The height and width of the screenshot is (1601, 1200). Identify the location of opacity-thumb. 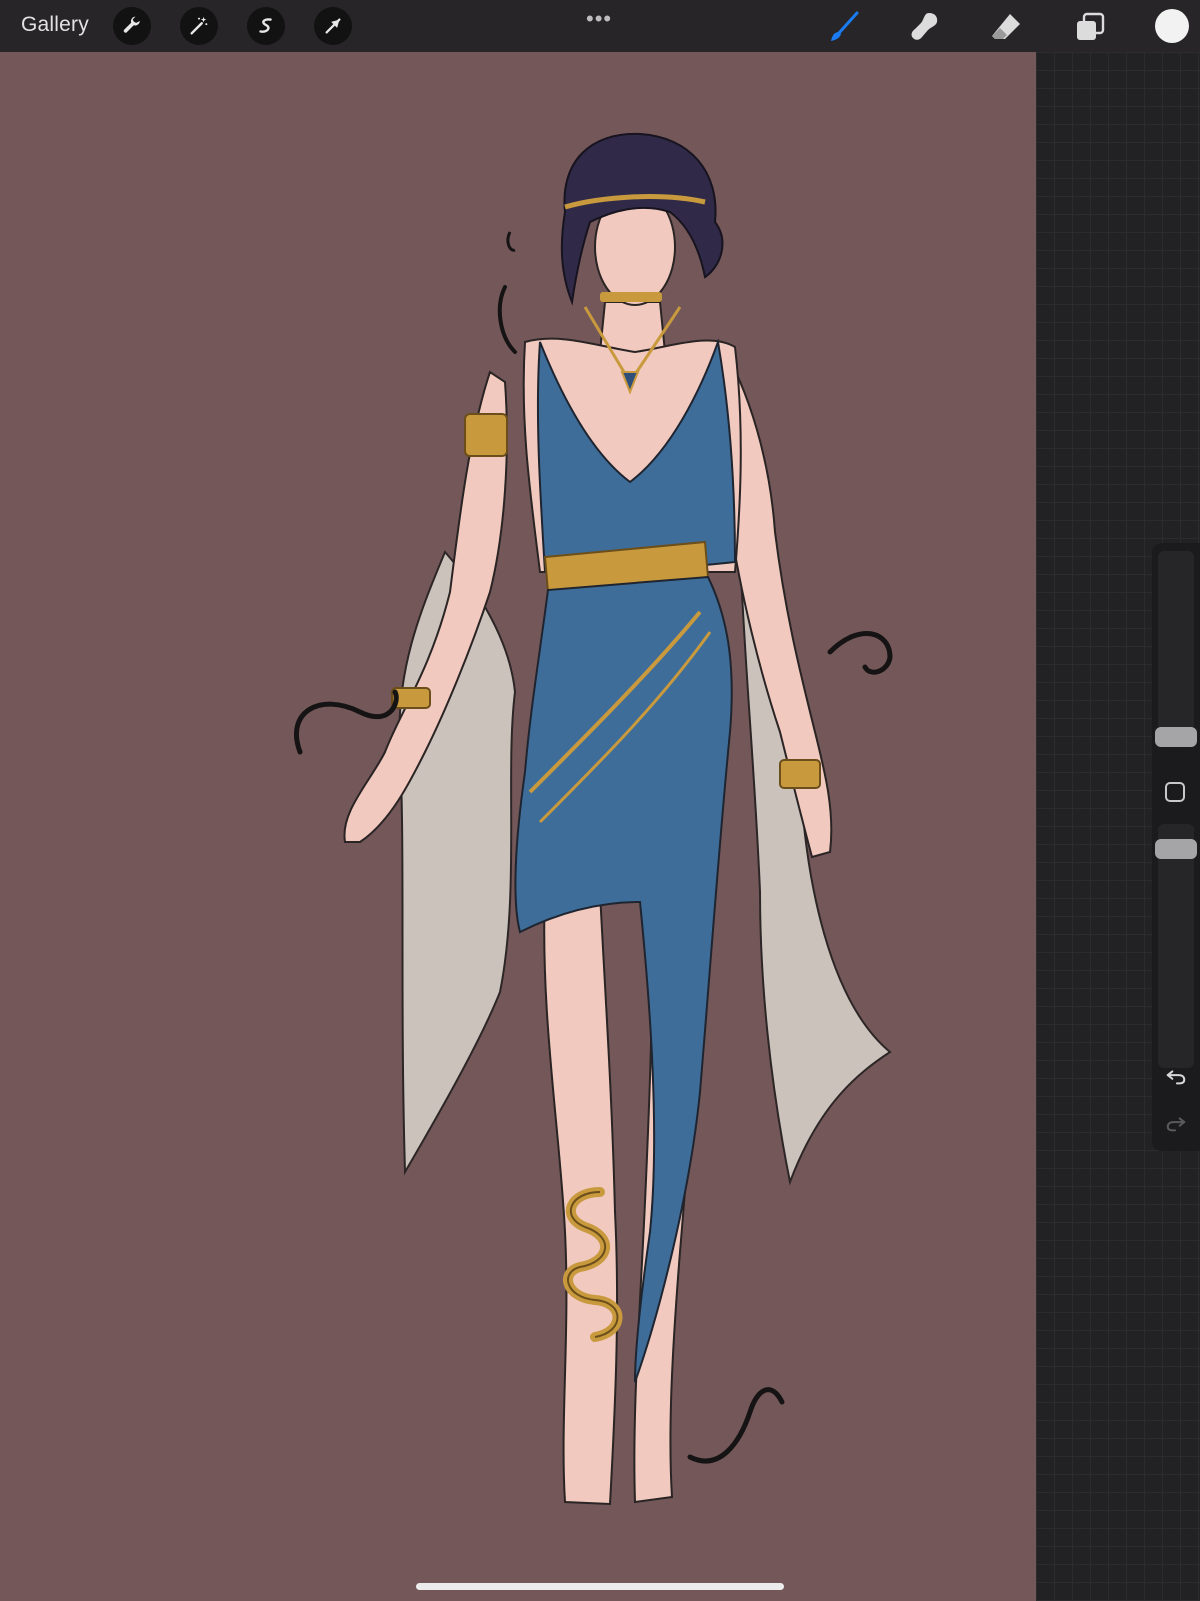
(1176, 849).